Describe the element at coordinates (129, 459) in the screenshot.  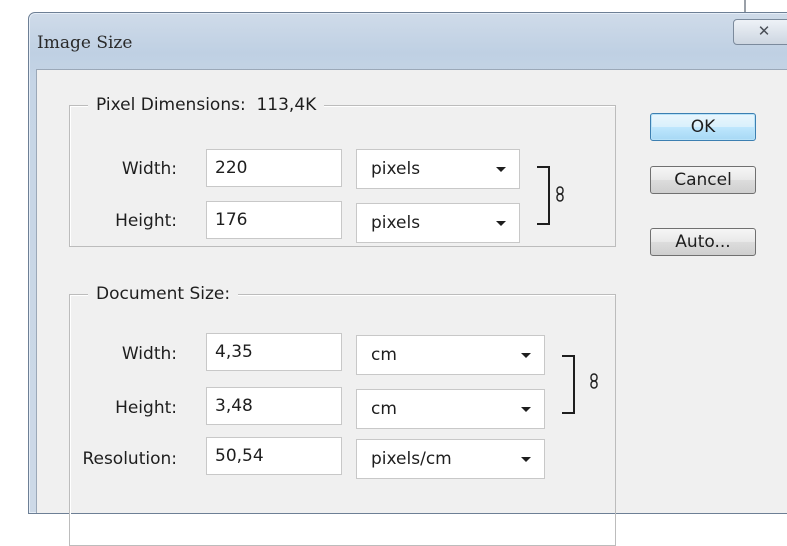
I see `resolution-label: Resolution:` at that location.